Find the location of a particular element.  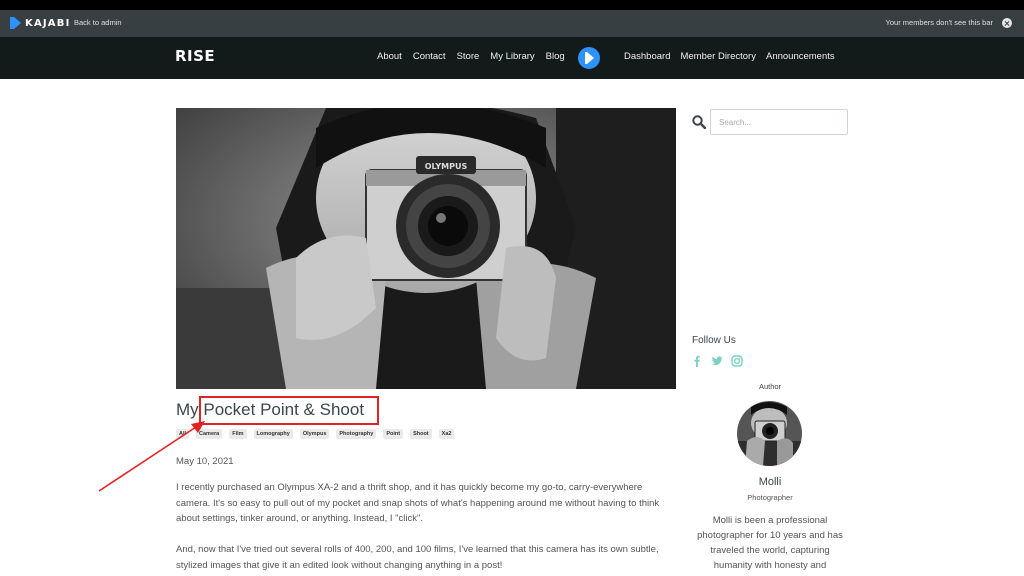

kajabi-logo: KAJABI is located at coordinates (40, 23).